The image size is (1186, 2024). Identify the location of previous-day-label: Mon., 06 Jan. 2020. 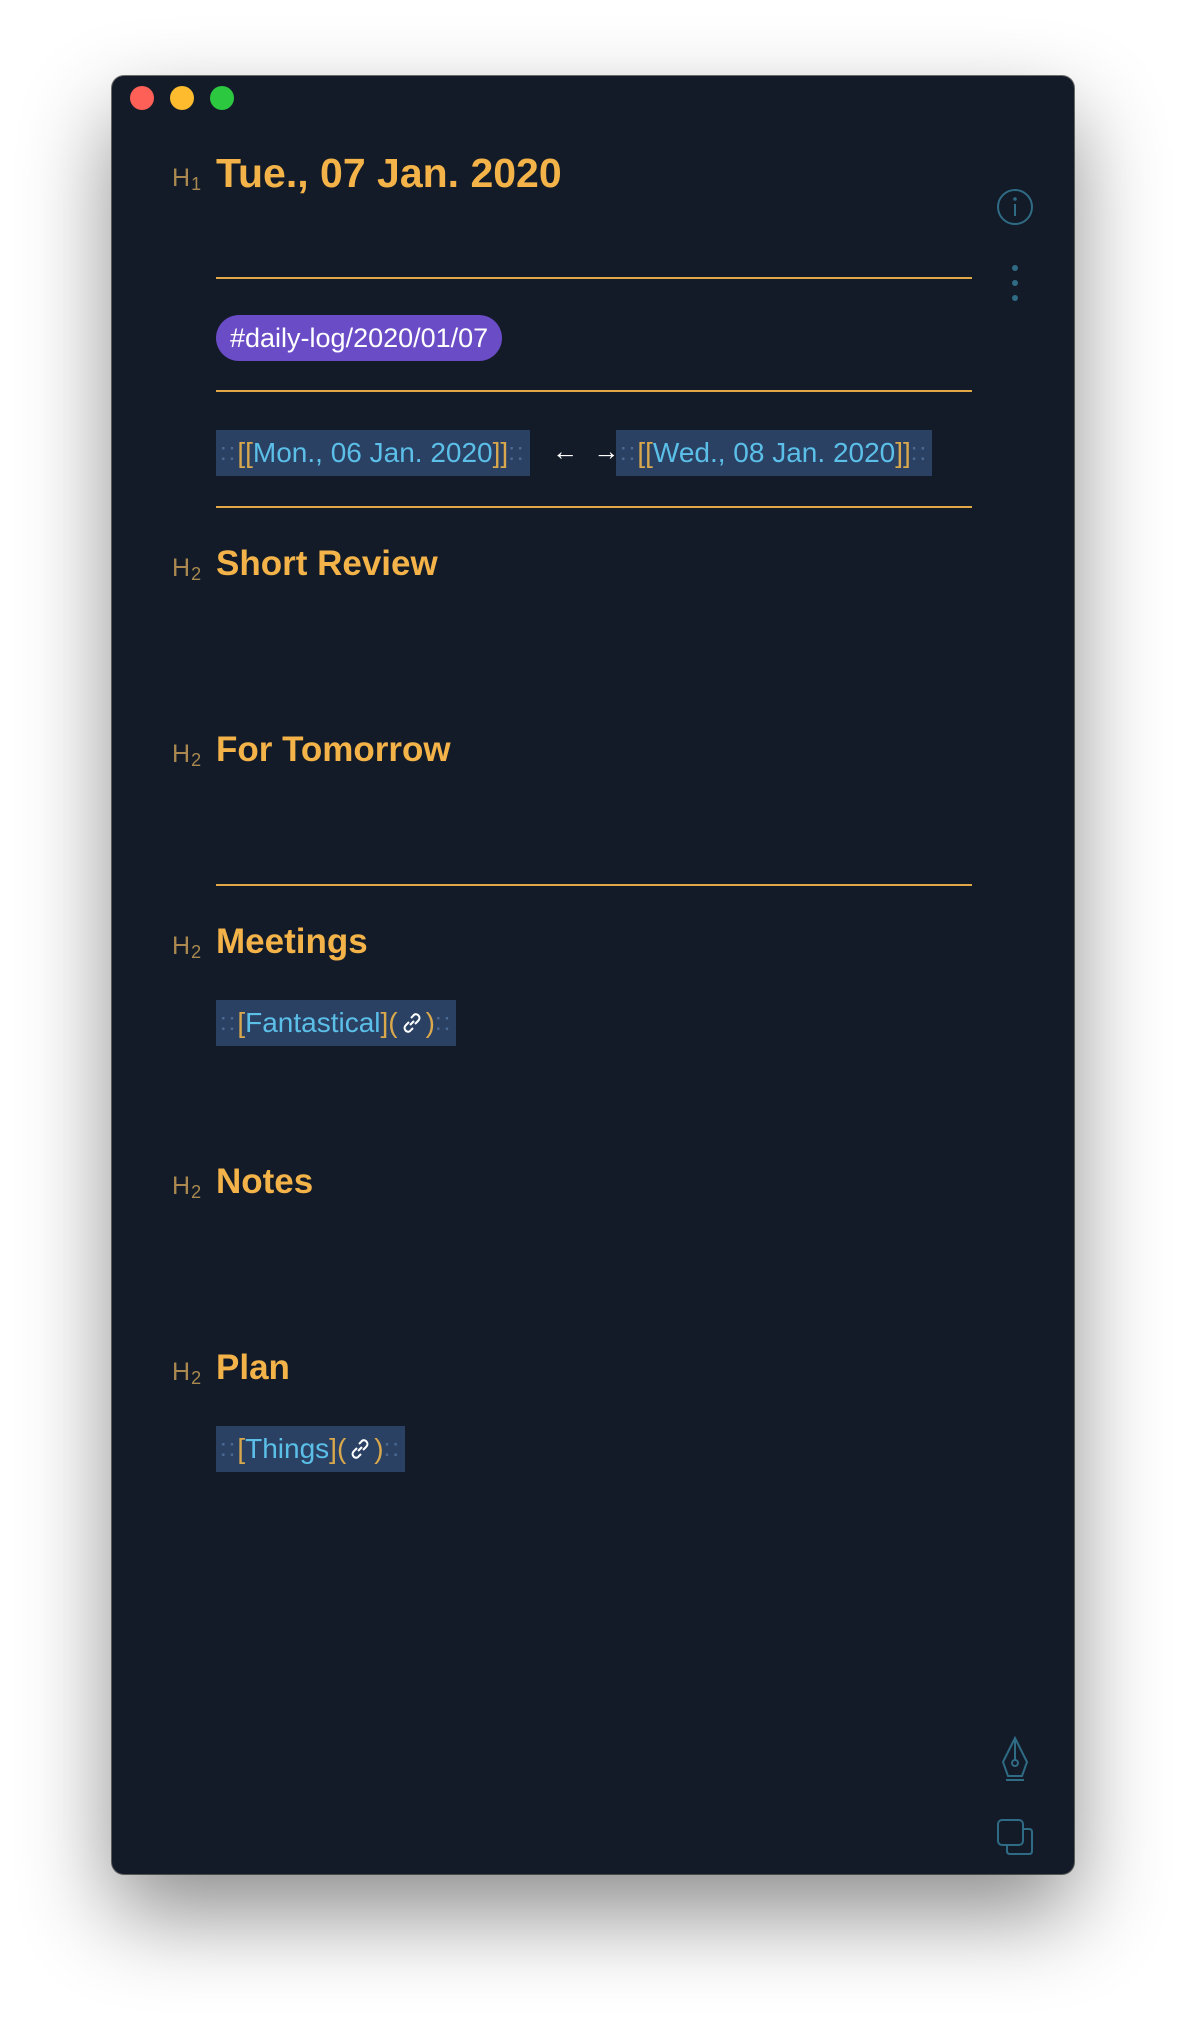
(372, 452).